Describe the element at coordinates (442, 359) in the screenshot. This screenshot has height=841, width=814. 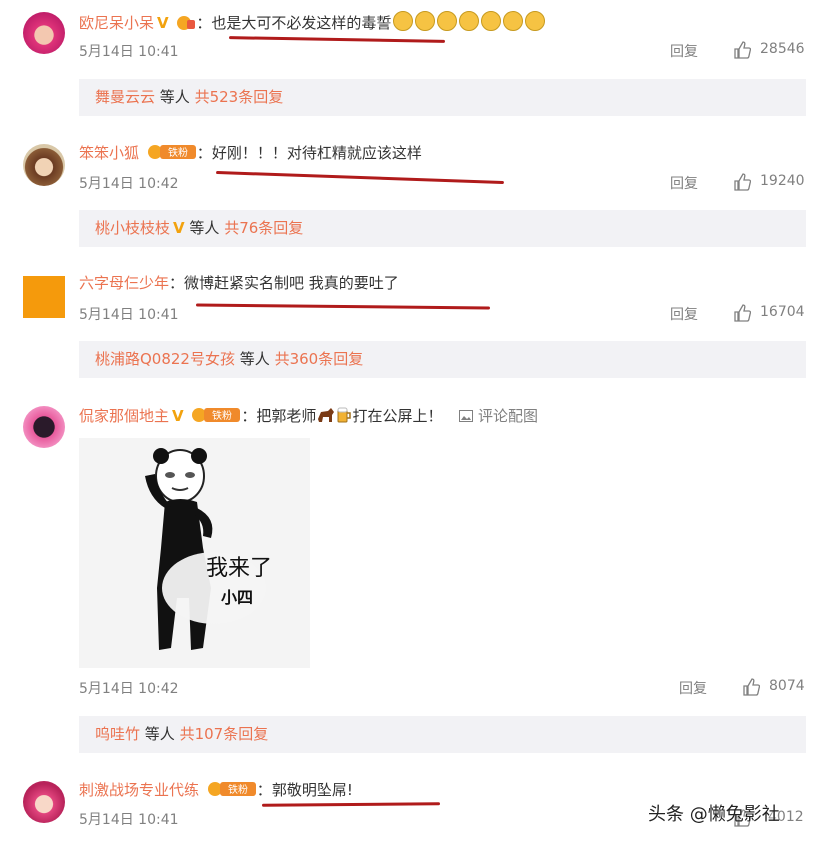
I see `reply-summary: 桃浦路Q0822号女孩 等人 共360条回复` at that location.